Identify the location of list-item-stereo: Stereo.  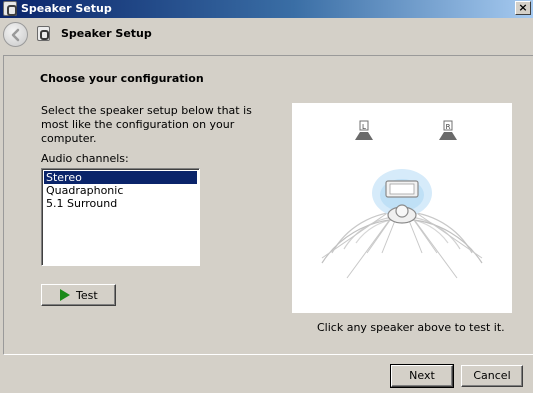
(120, 177).